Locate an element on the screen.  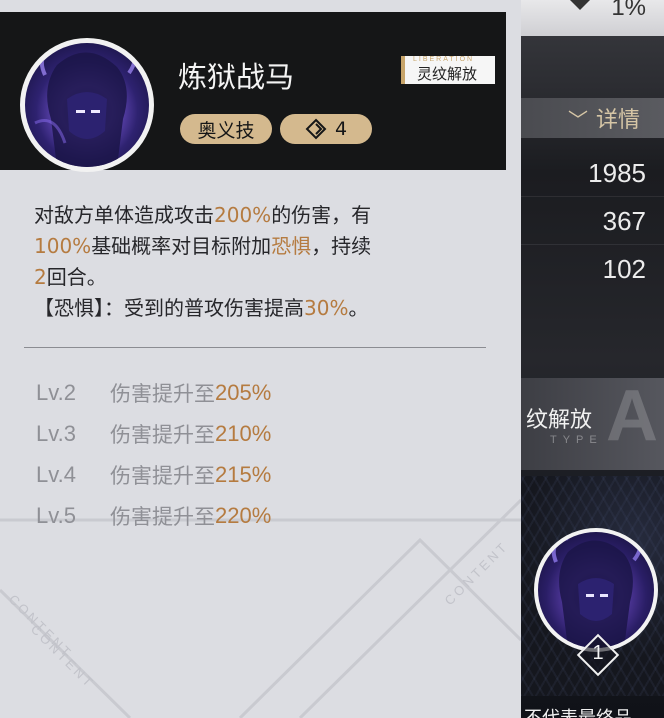
level-label: Lv.5 is located at coordinates (56, 515).